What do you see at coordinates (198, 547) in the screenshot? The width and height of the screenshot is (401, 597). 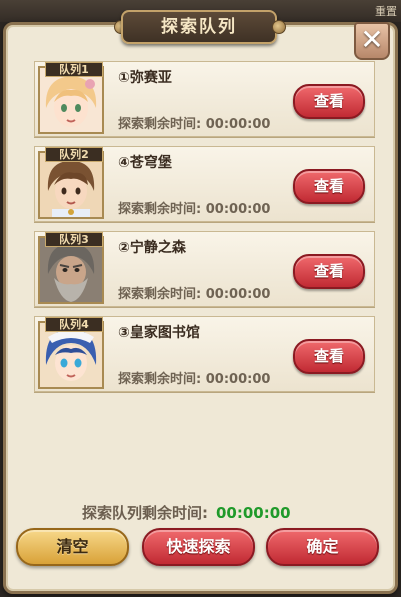 I see `quick-explore-button: 快速探索` at bounding box center [198, 547].